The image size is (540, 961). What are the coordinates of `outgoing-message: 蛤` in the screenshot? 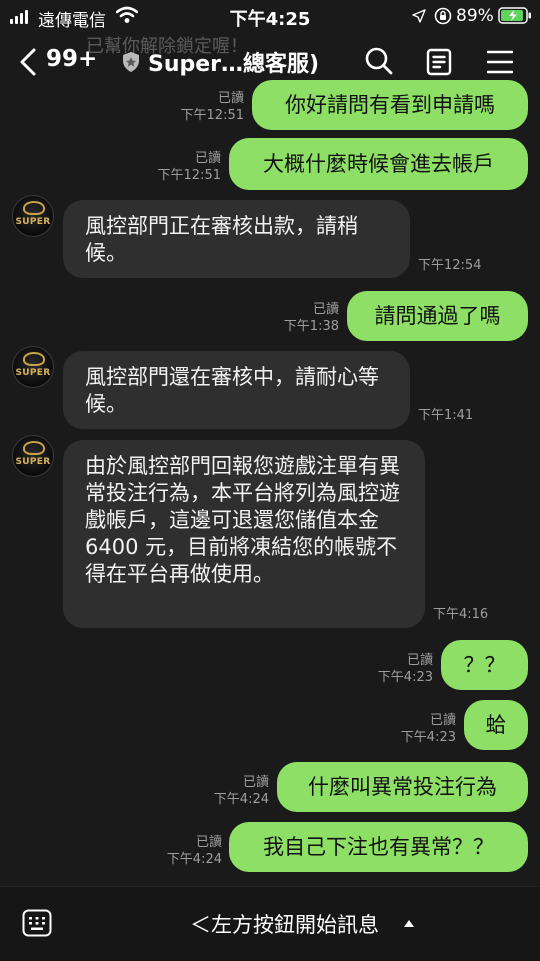 It's located at (496, 725).